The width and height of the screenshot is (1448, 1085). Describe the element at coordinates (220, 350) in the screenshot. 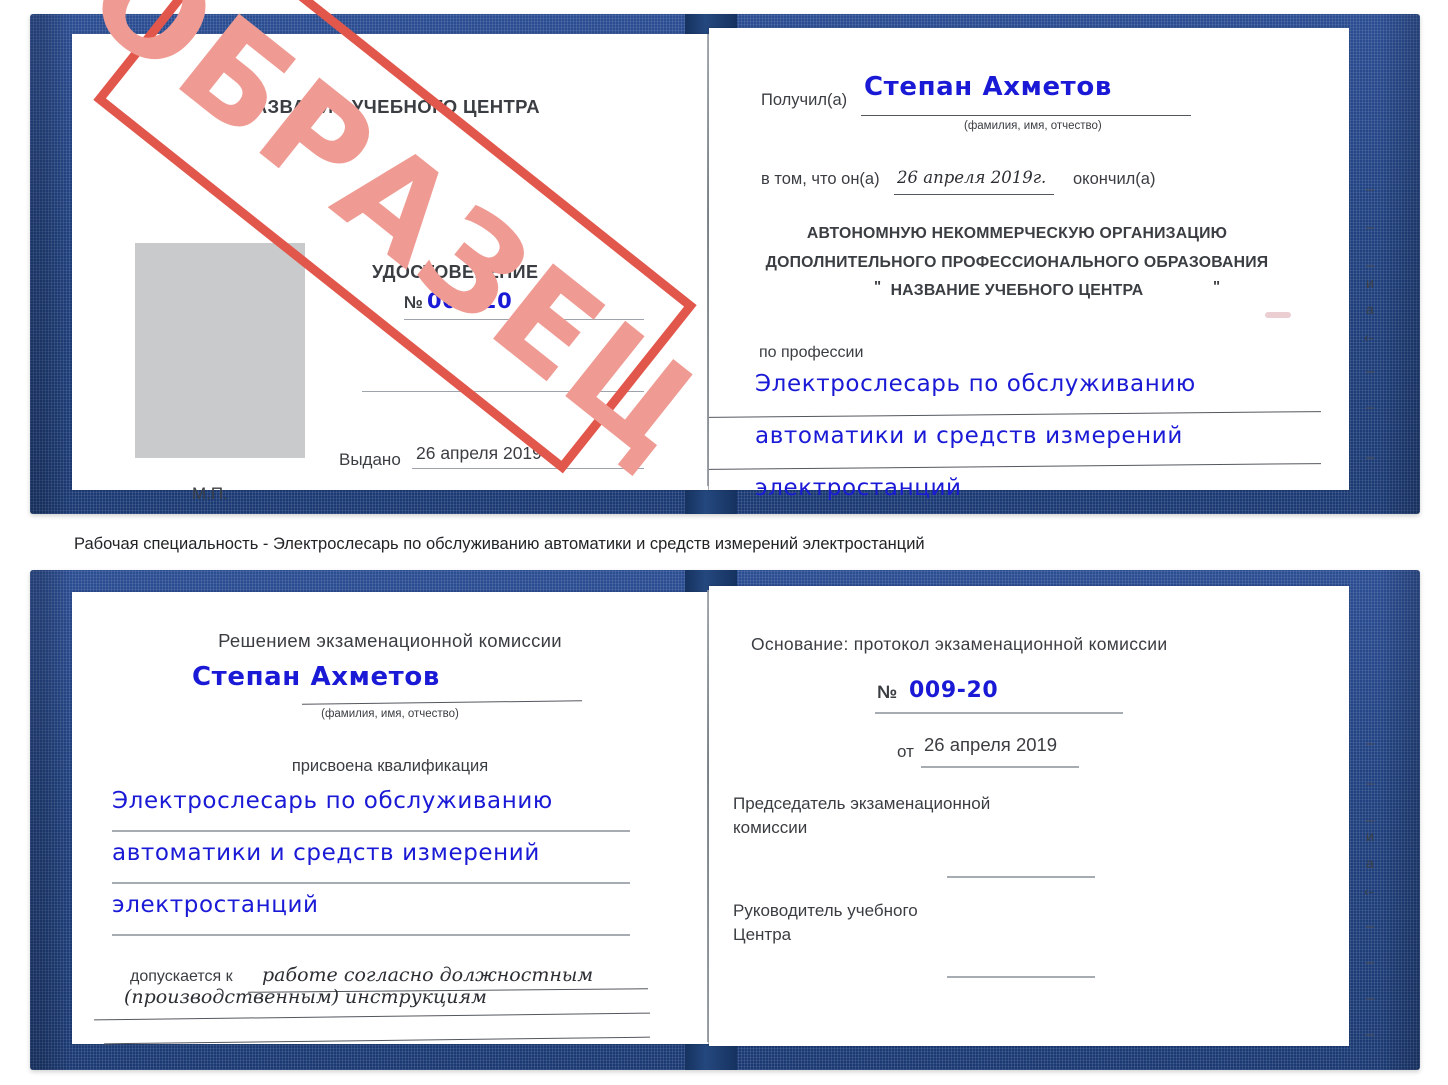

I see `photo-placeholder` at that location.